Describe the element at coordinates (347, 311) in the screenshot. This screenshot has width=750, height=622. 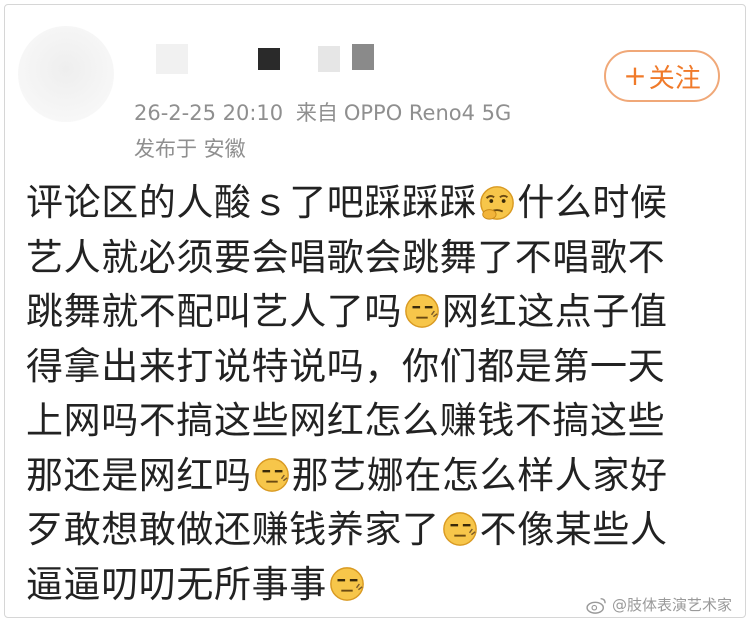
I see `text-line: 跳舞就不配叫艺人了吗 网红这点子值` at that location.